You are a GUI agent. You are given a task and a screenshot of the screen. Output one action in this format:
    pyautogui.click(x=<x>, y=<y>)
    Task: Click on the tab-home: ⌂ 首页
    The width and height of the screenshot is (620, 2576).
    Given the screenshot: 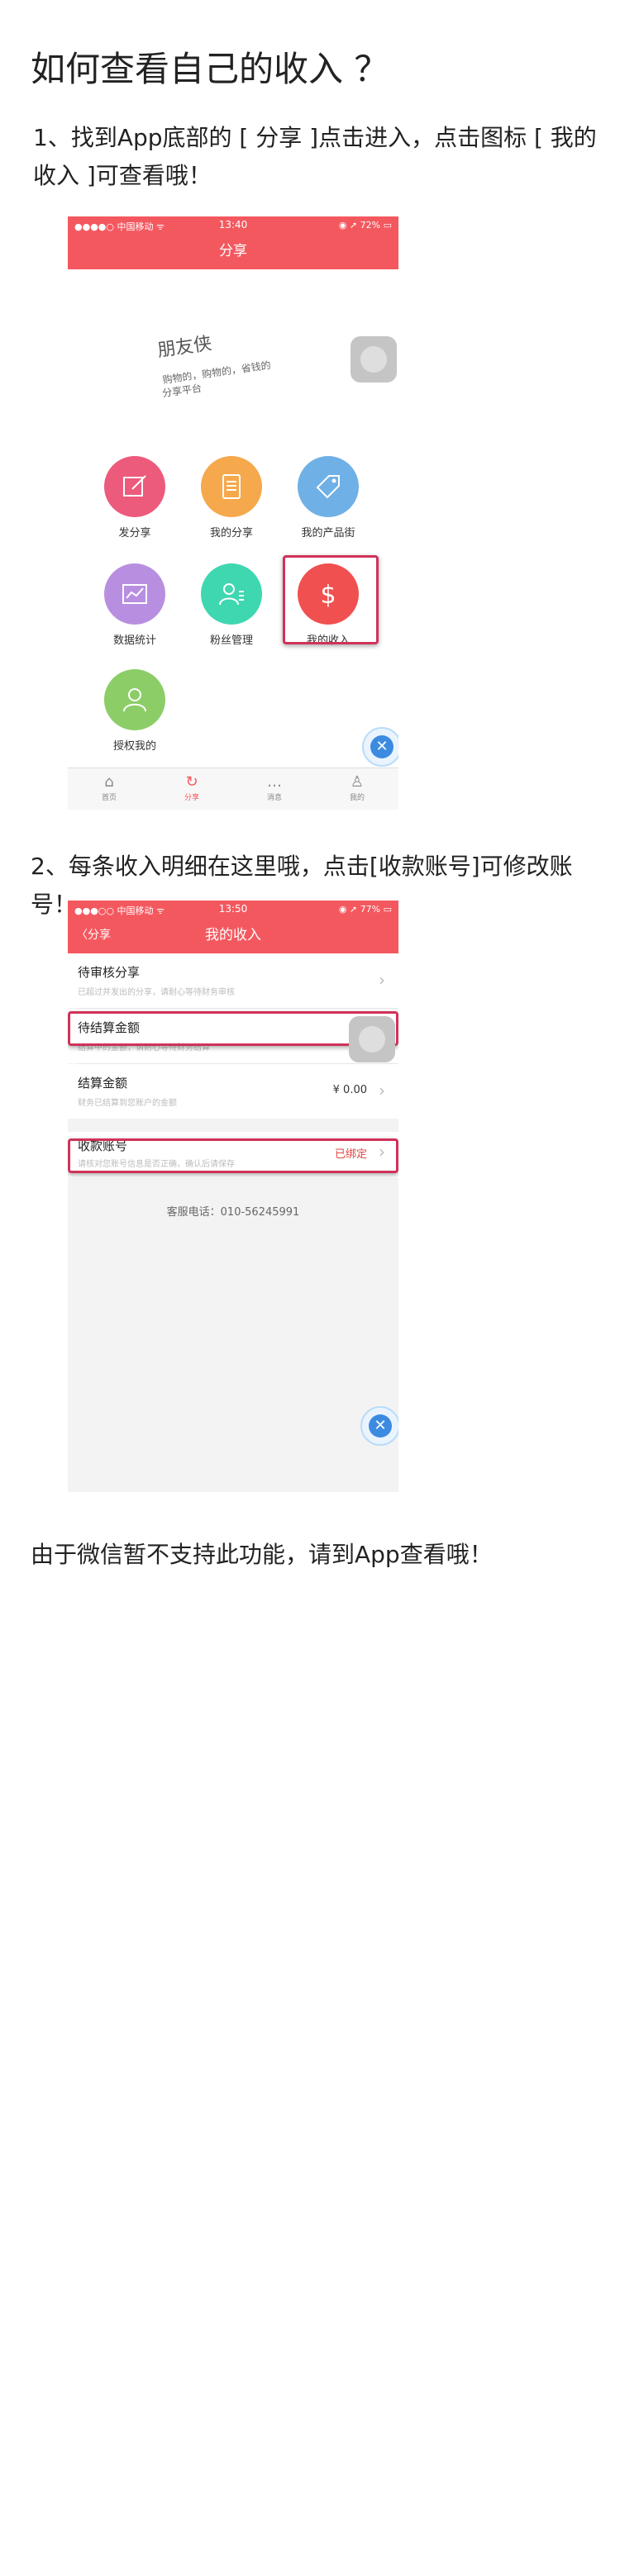 What is the action you would take?
    pyautogui.click(x=109, y=789)
    